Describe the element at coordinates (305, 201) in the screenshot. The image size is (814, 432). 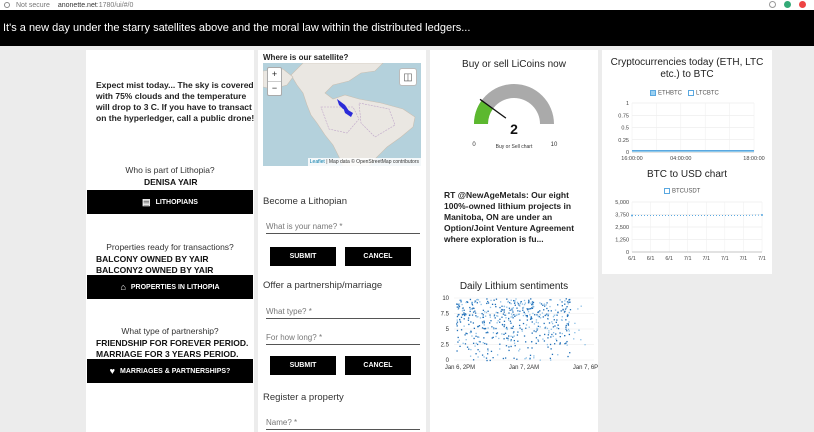
I see `become-title: Become a Lithopian` at that location.